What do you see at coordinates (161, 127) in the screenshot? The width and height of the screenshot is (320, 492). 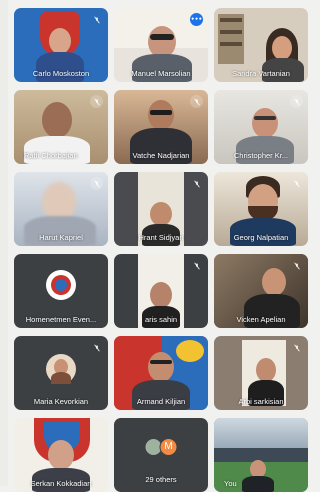 I see `participant-tile: Vatche Nadjarian` at bounding box center [161, 127].